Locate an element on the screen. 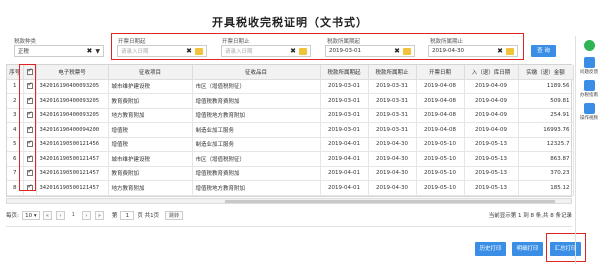 This screenshot has height=269, width=604. page-prefix: 第 is located at coordinates (114, 216).